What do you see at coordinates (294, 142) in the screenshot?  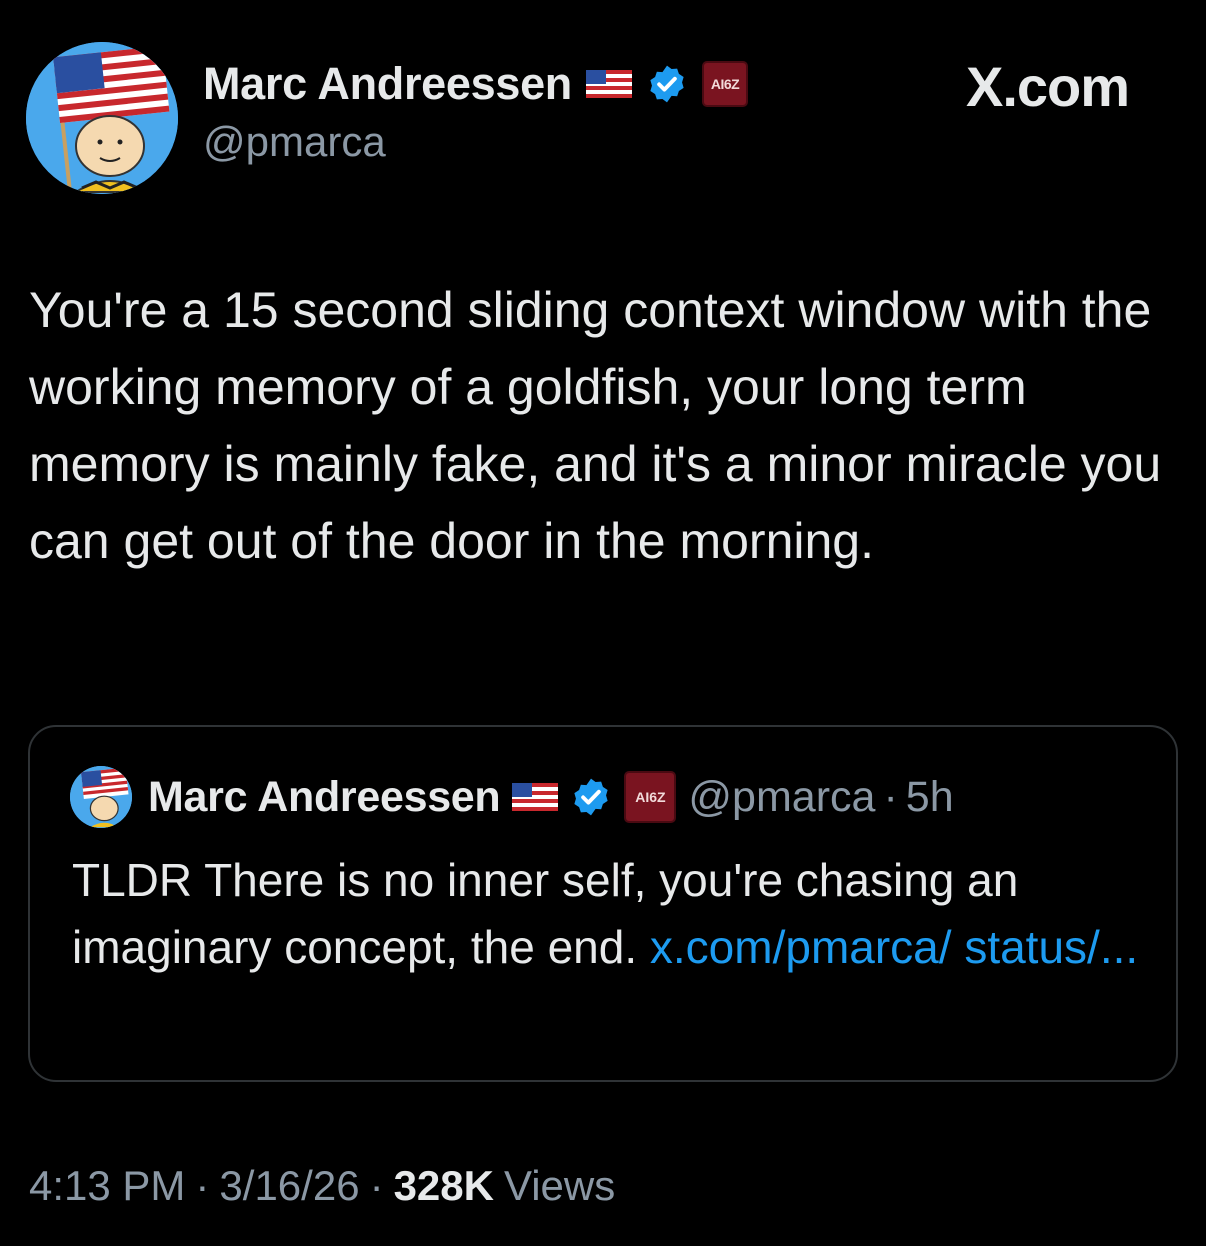 I see `author-handle: @pmarca` at bounding box center [294, 142].